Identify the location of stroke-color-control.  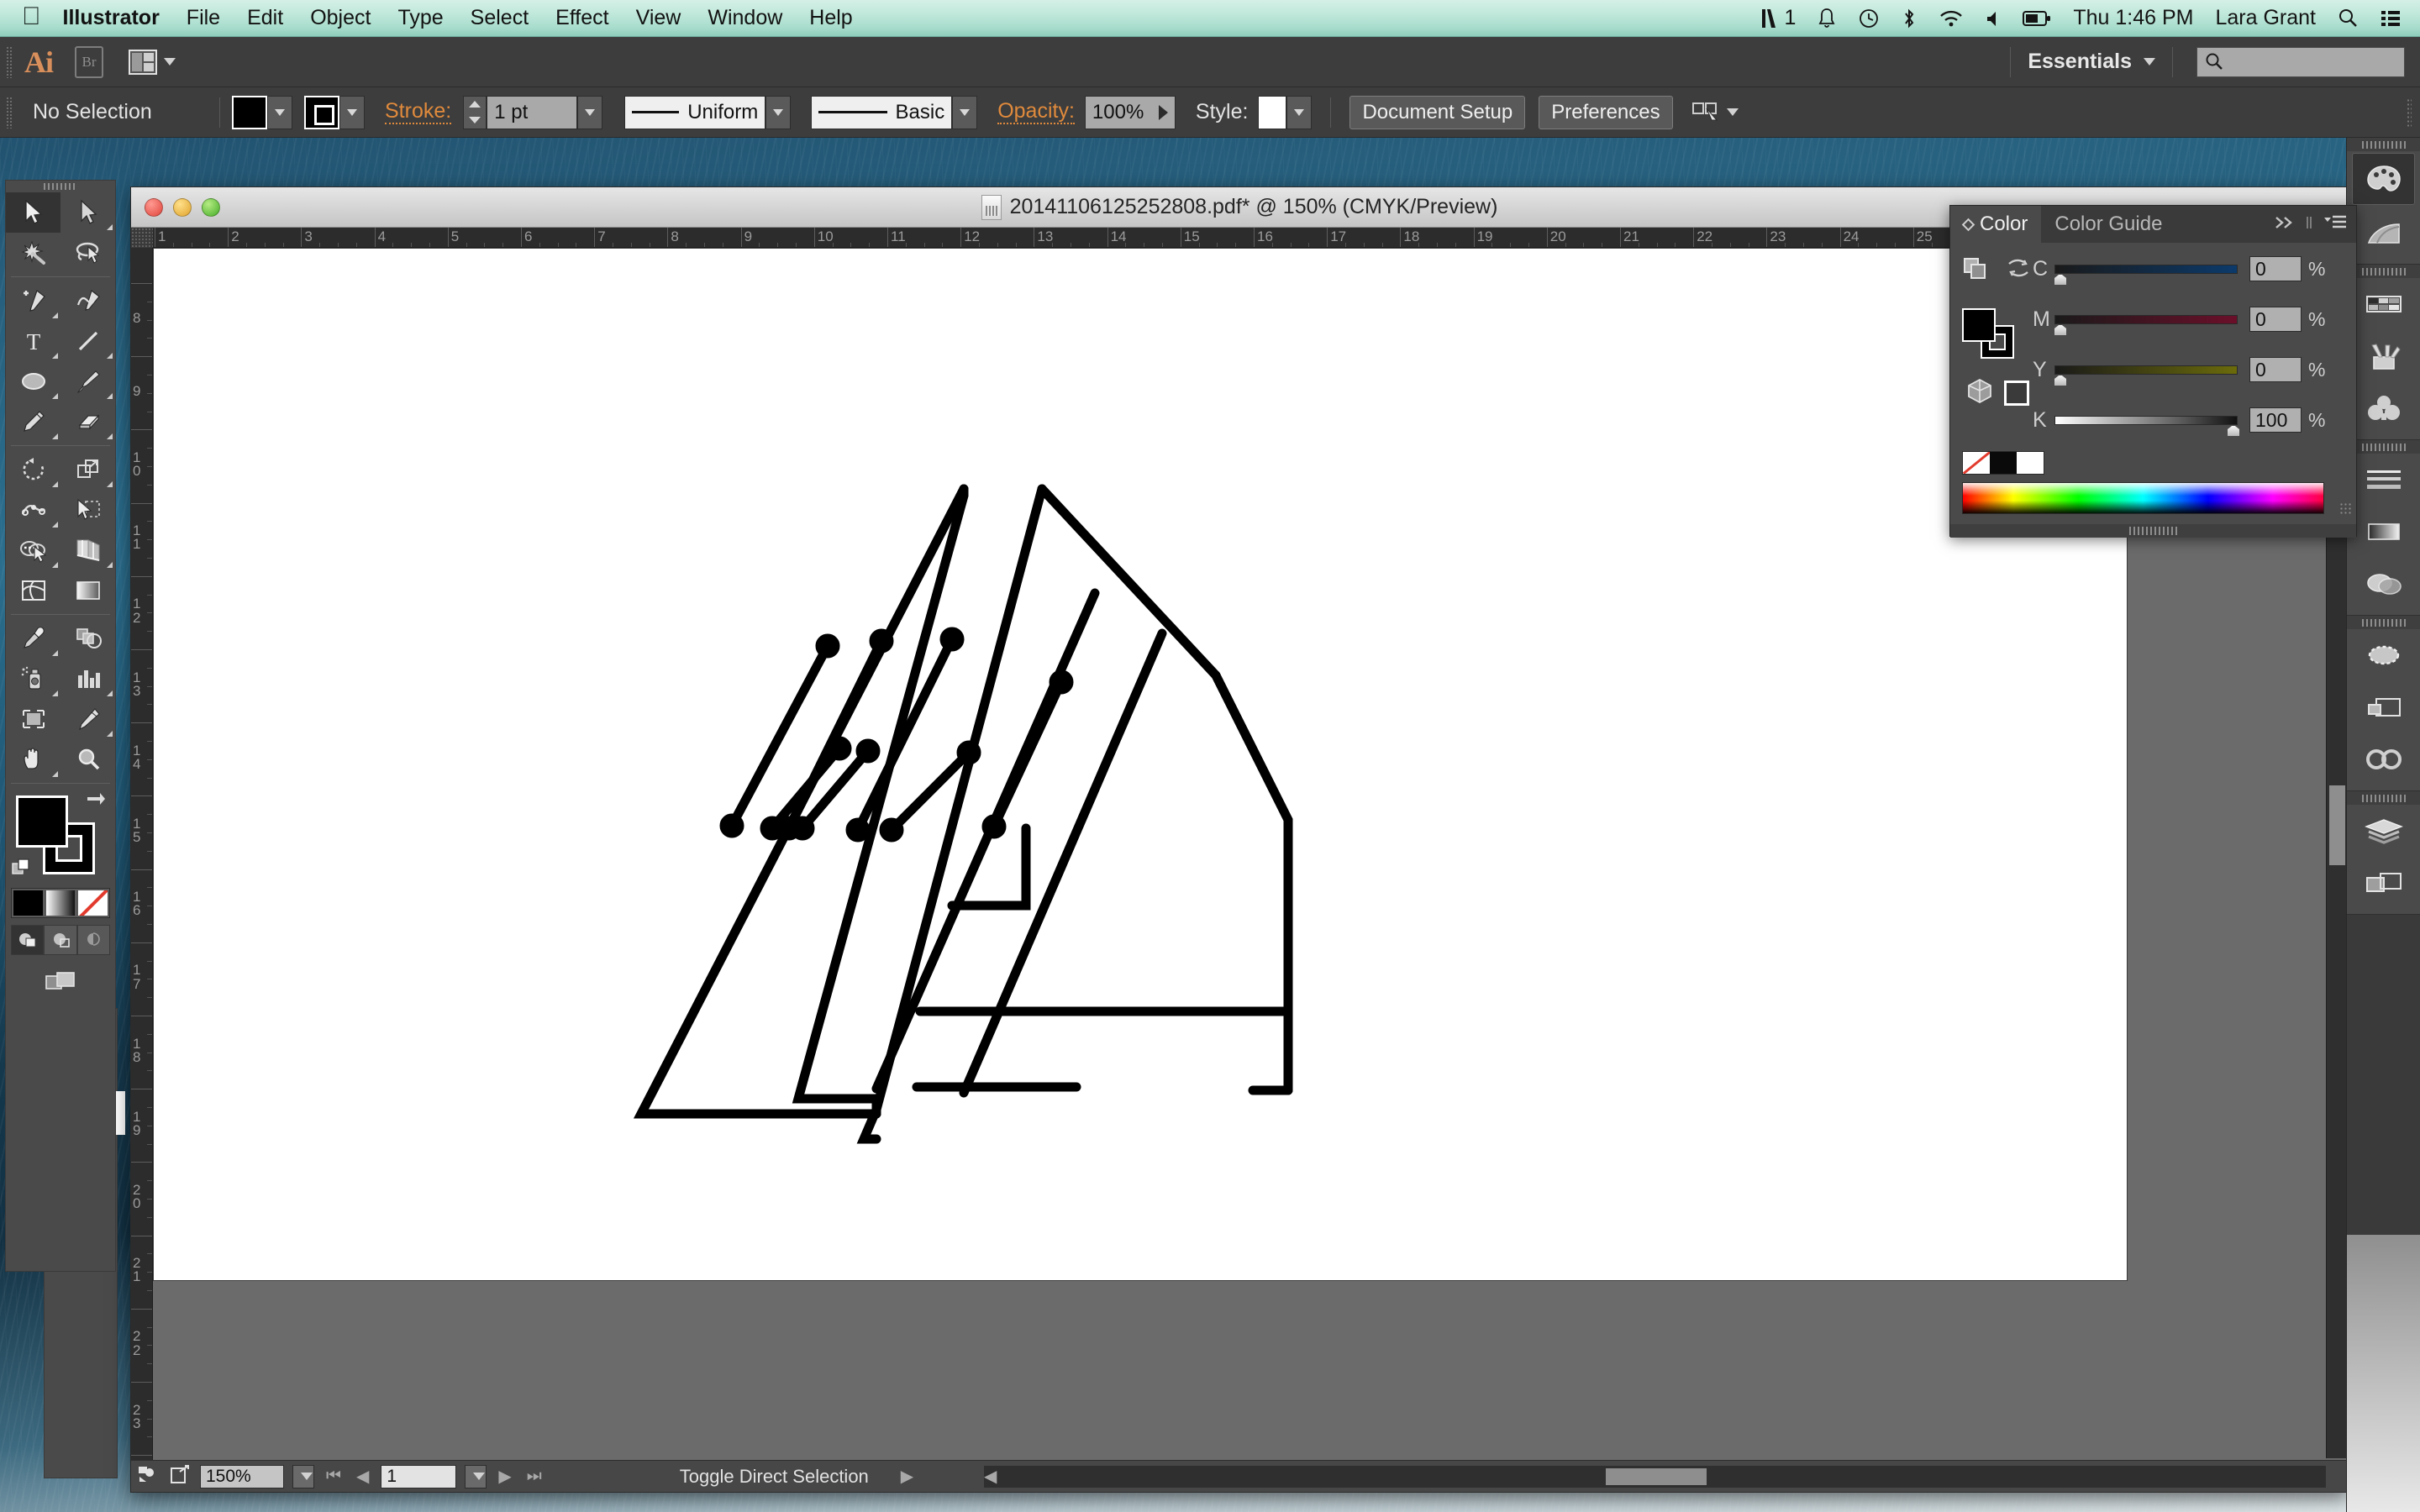
(334, 112).